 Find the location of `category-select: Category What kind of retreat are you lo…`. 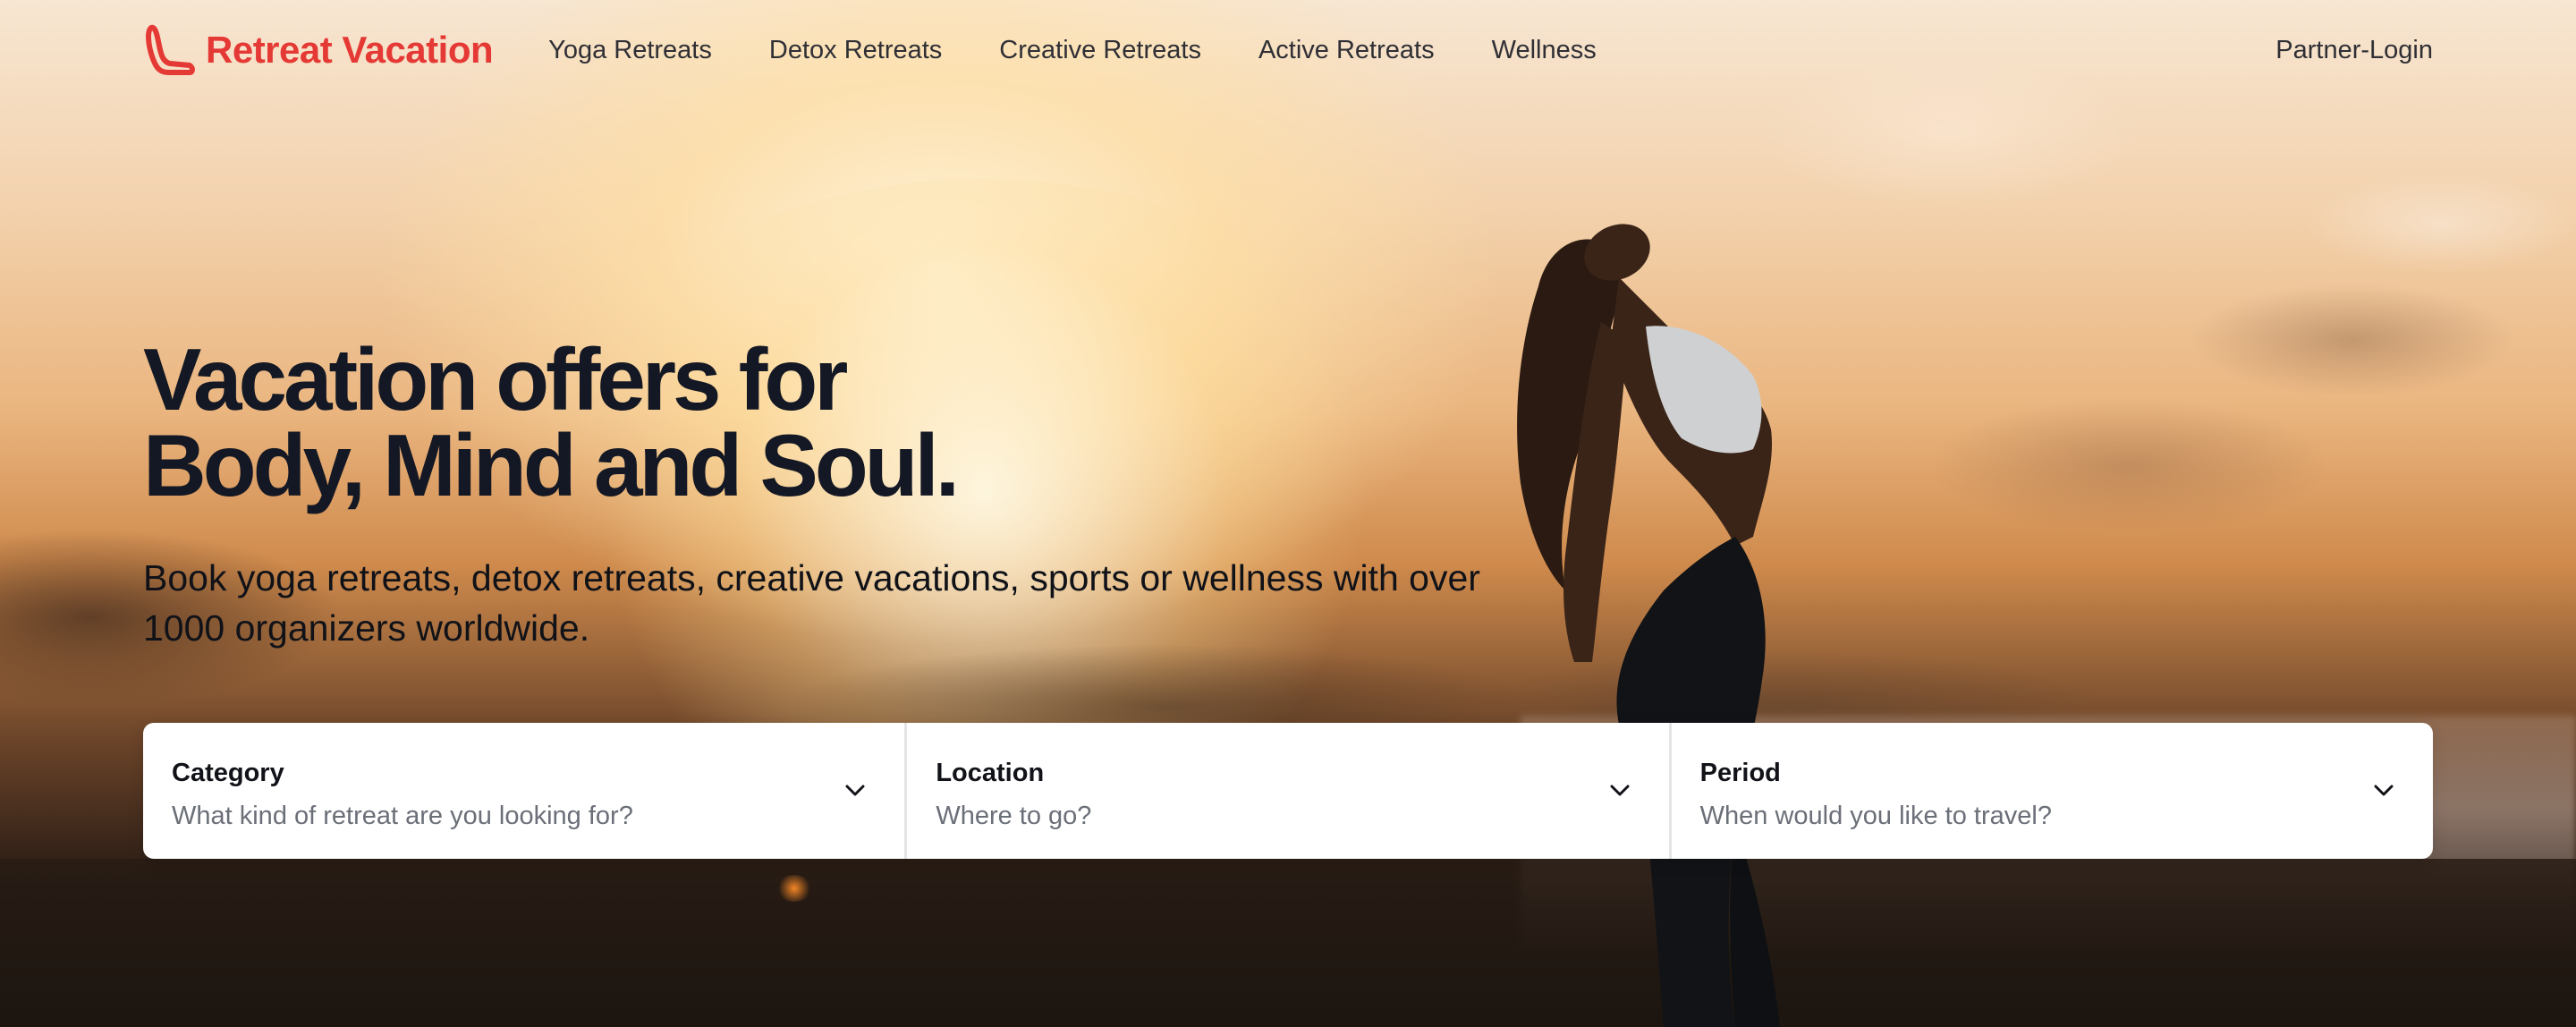

category-select: Category What kind of retreat are you lo… is located at coordinates (523, 791).